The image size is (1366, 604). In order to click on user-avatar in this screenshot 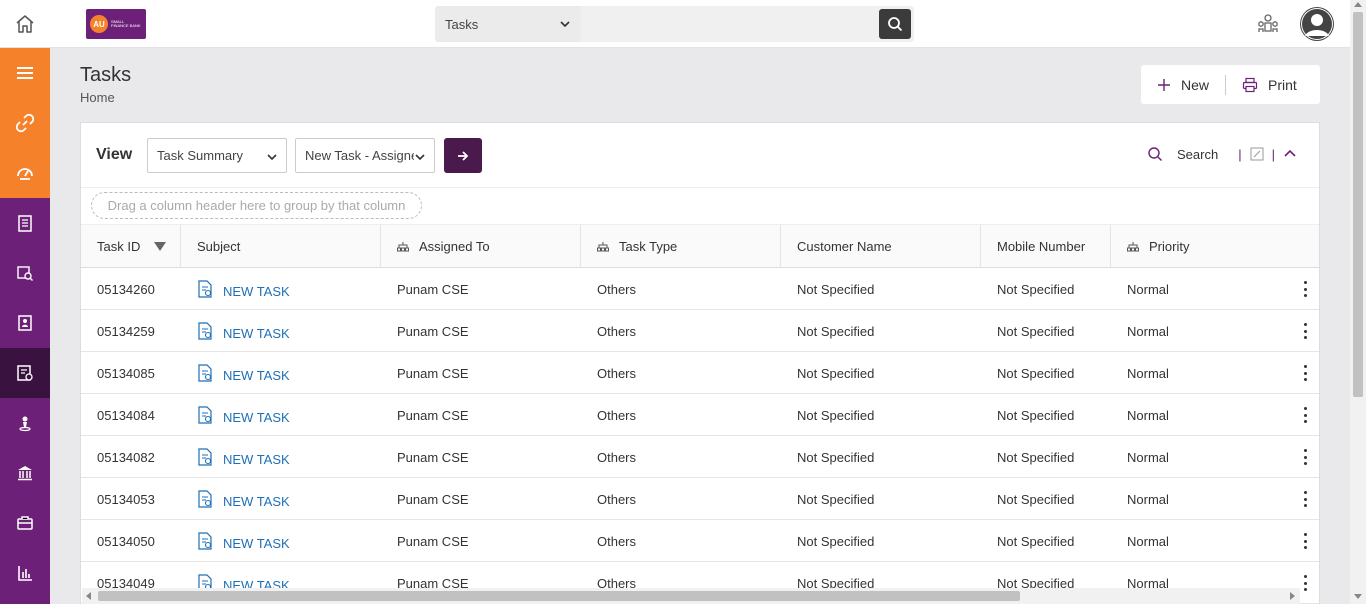, I will do `click(1317, 24)`.